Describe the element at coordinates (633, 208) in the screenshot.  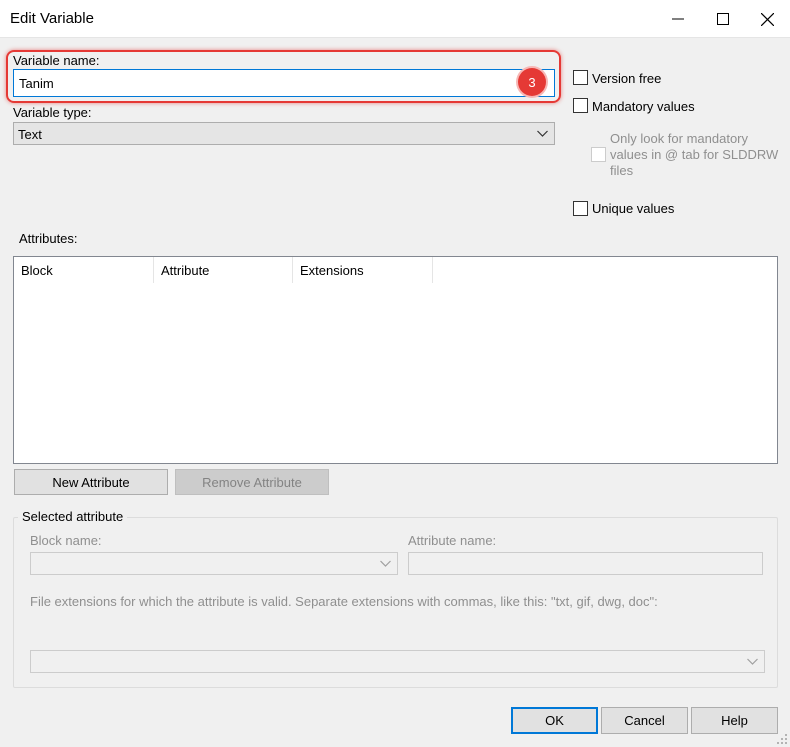
I see `unique-values-label: Unique values` at that location.